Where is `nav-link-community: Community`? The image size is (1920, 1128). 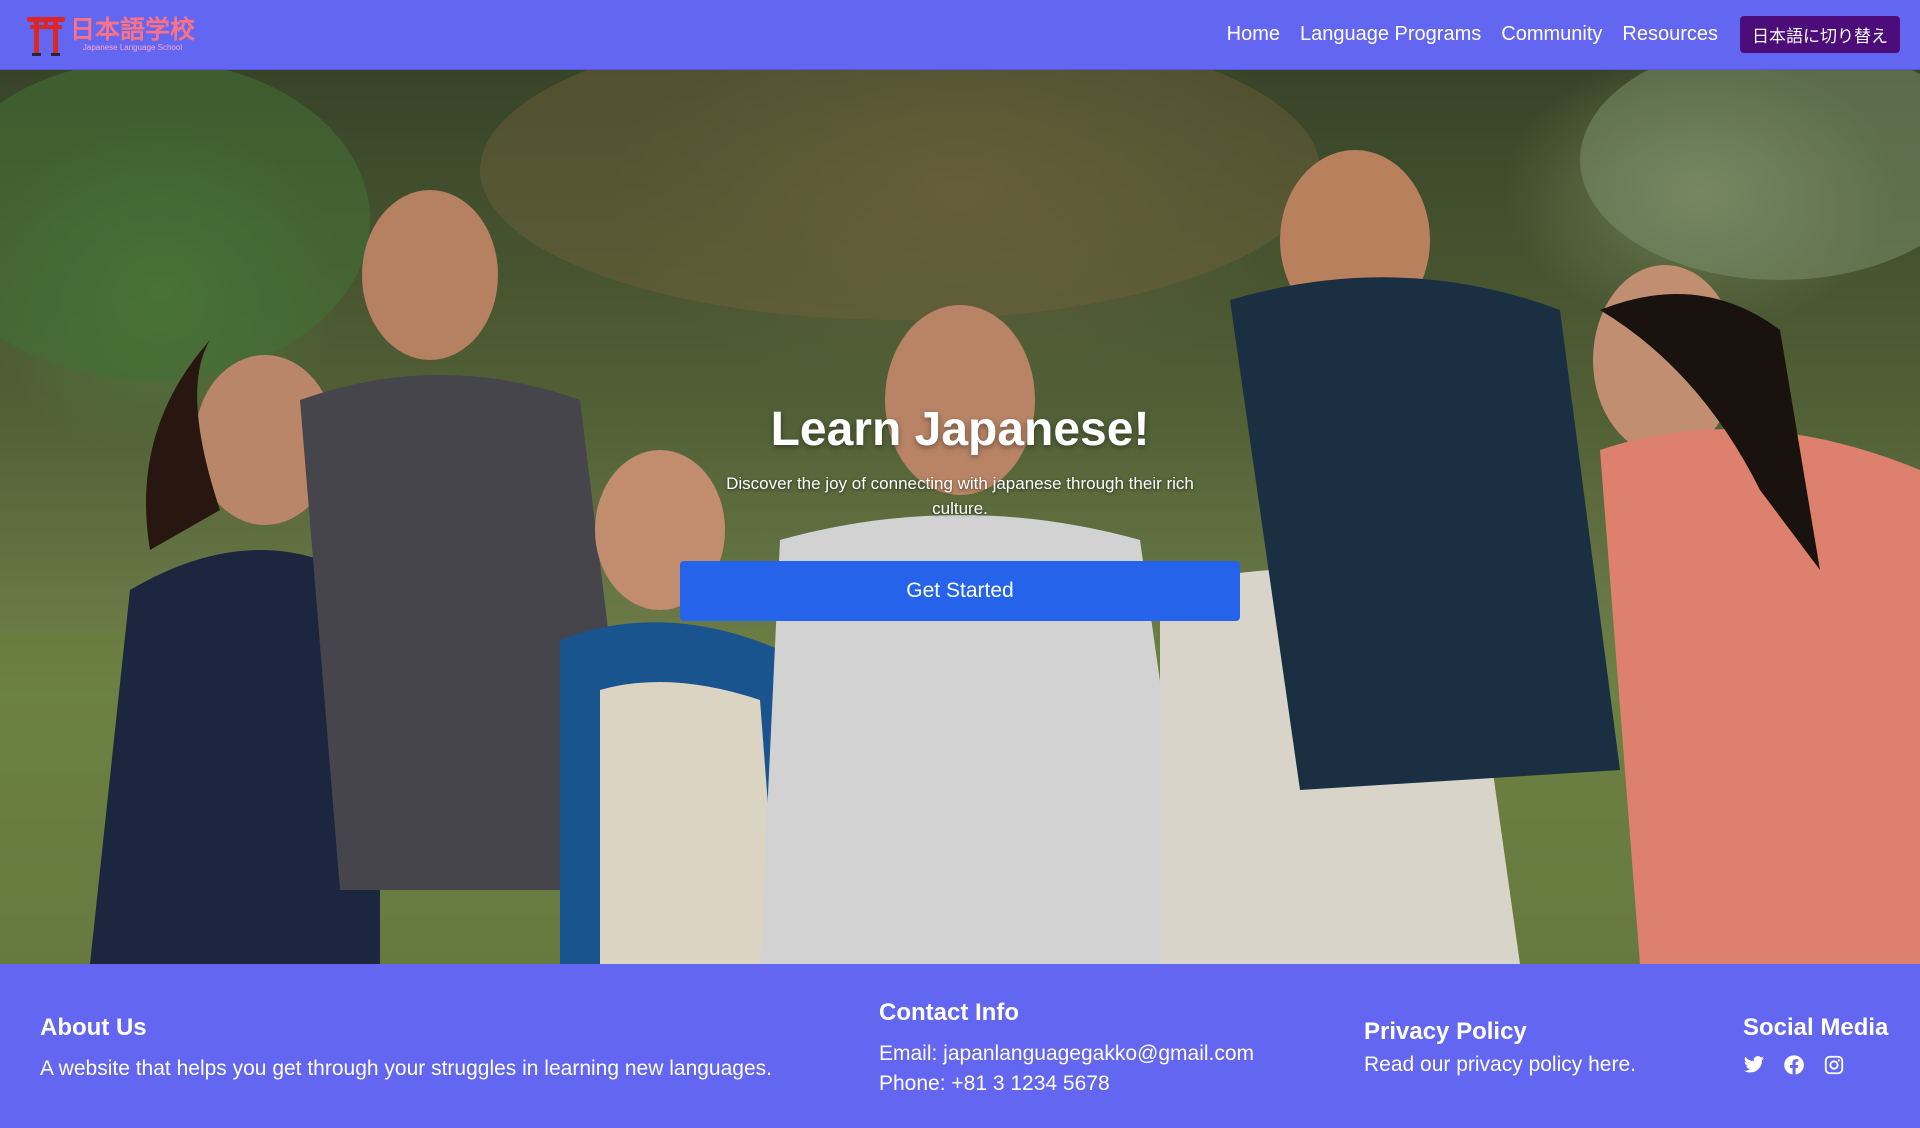
nav-link-community: Community is located at coordinates (1551, 34).